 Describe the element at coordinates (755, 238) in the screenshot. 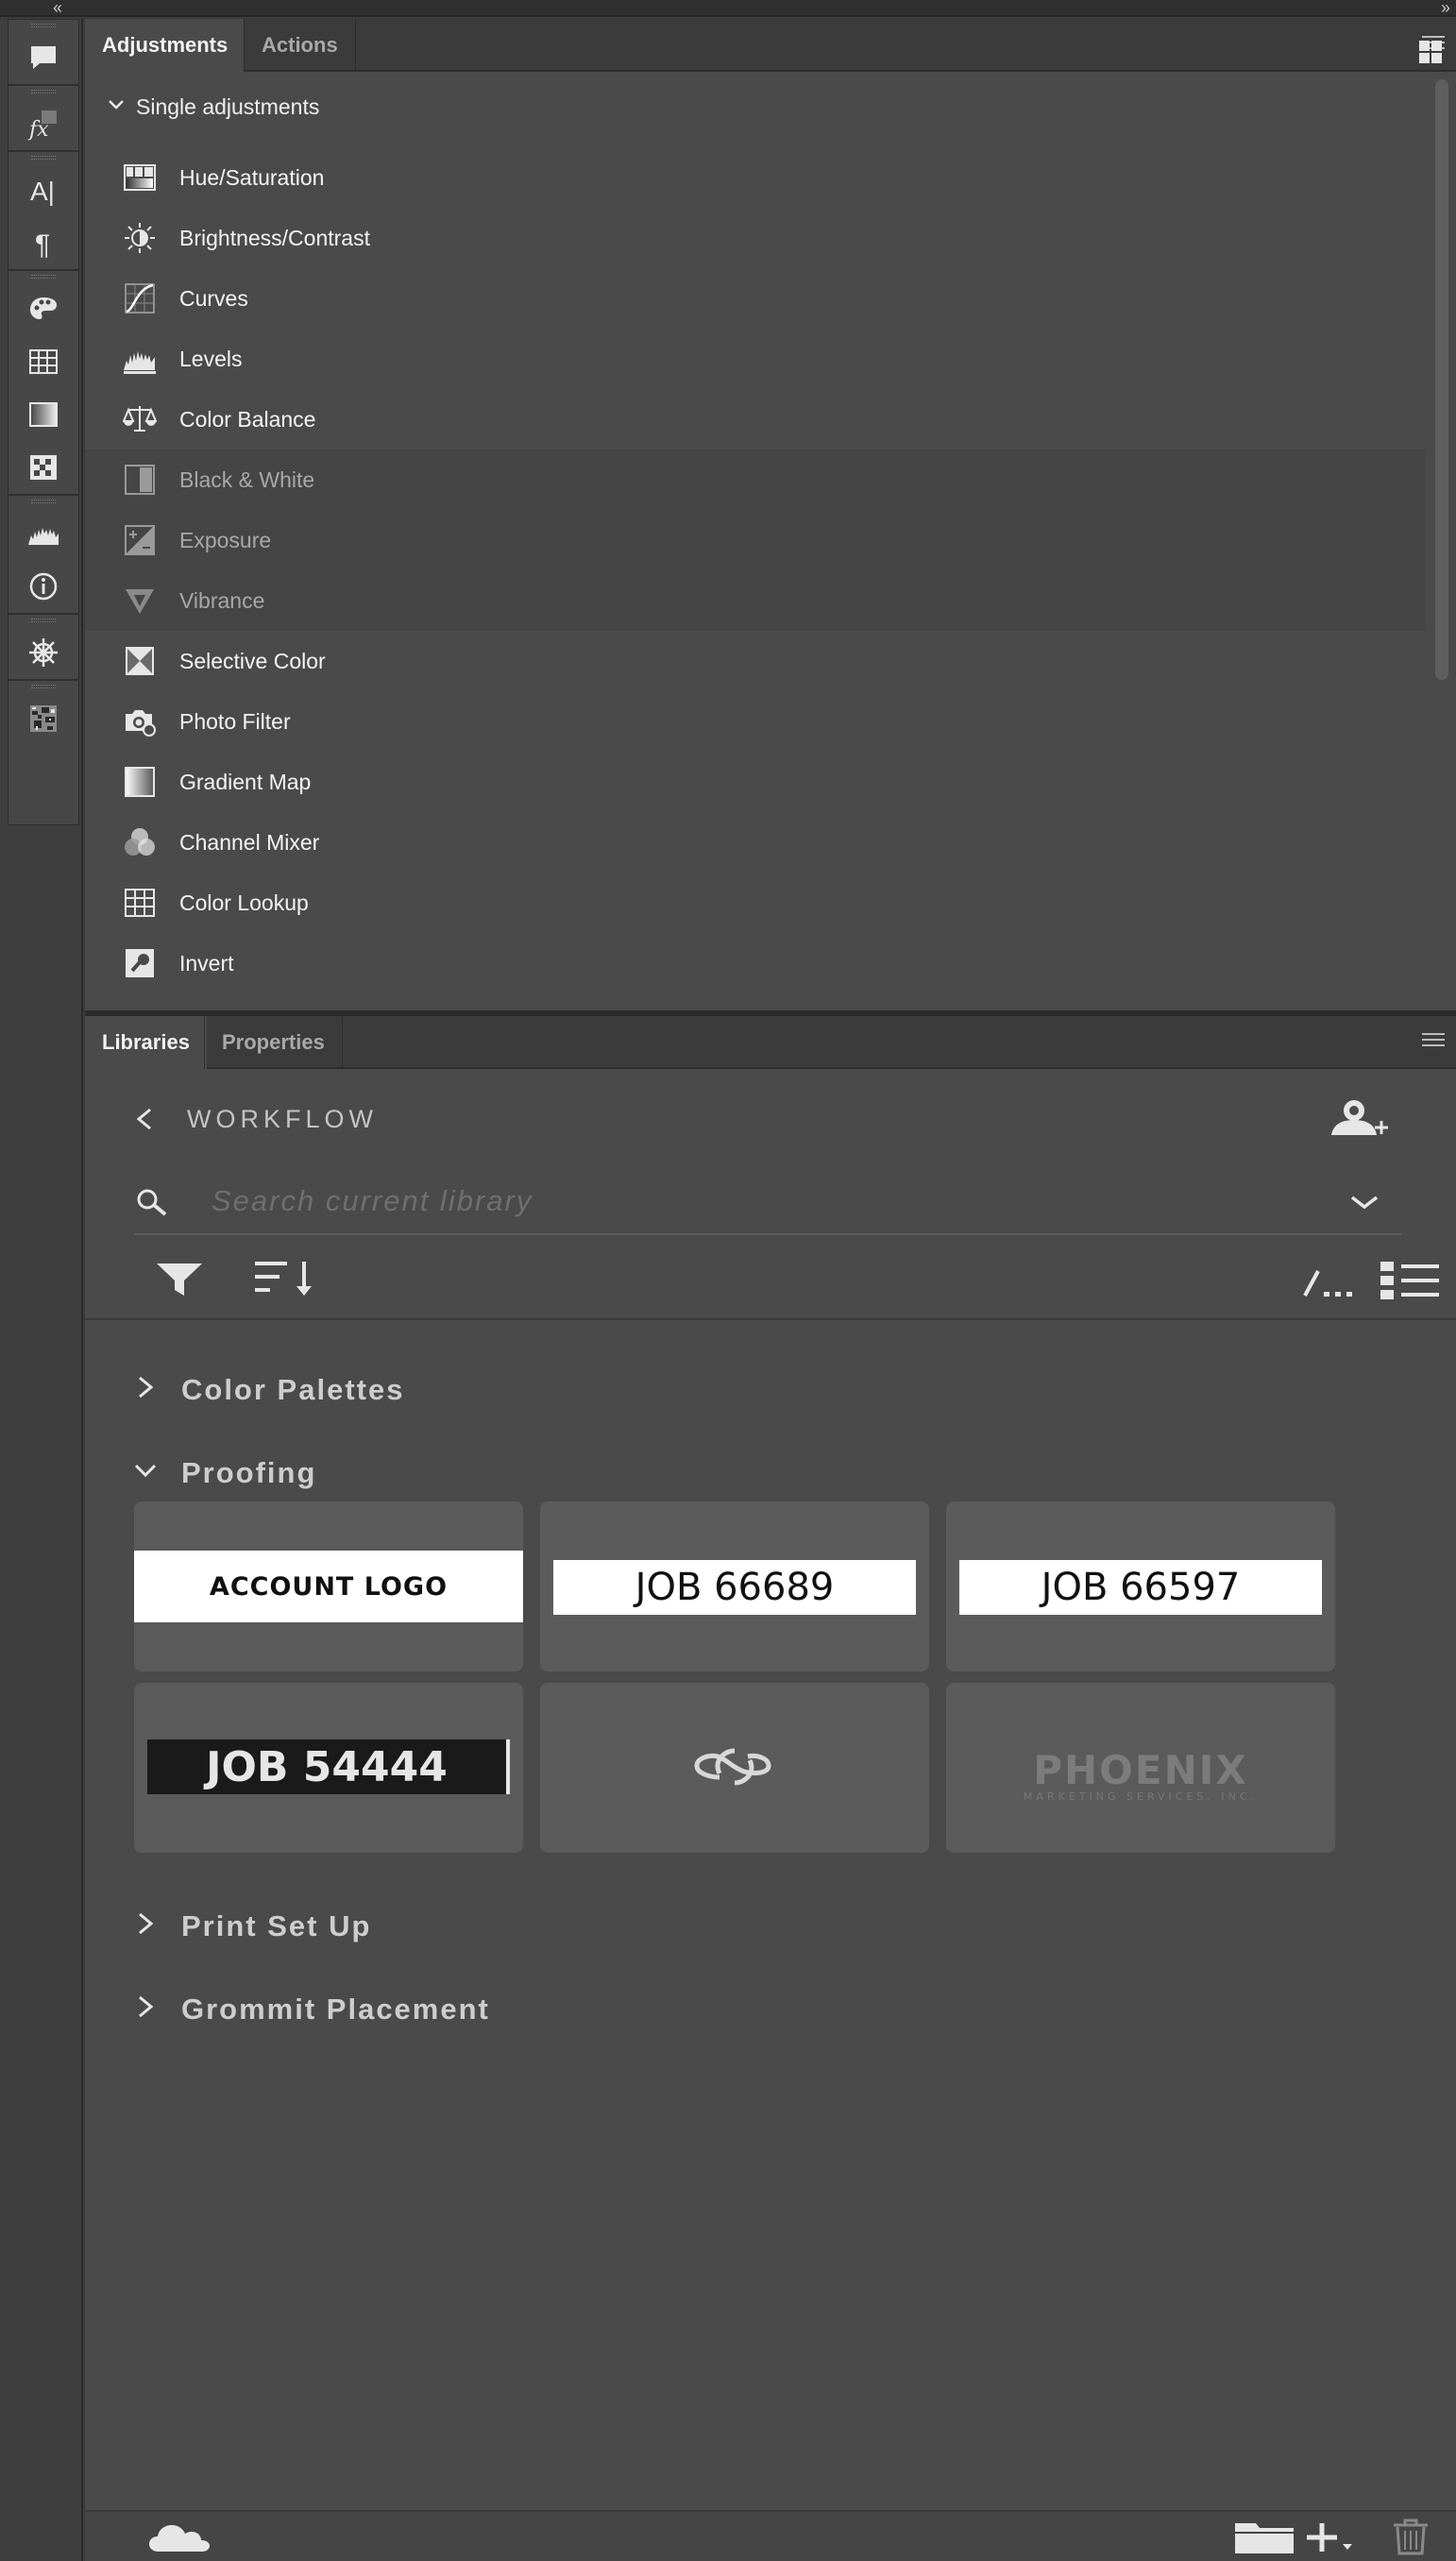

I see `adjustment-brightness-contrast: Brightness/Contrast` at that location.